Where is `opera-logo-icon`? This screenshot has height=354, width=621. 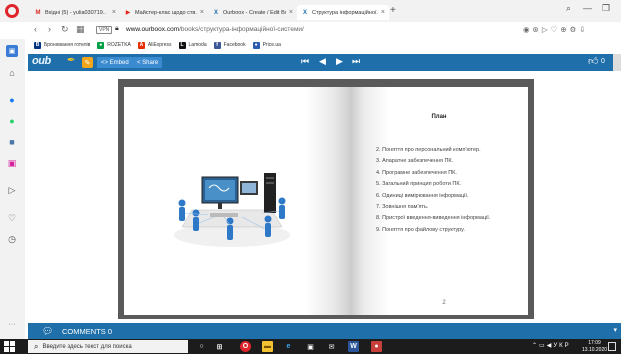 opera-logo-icon is located at coordinates (12, 11).